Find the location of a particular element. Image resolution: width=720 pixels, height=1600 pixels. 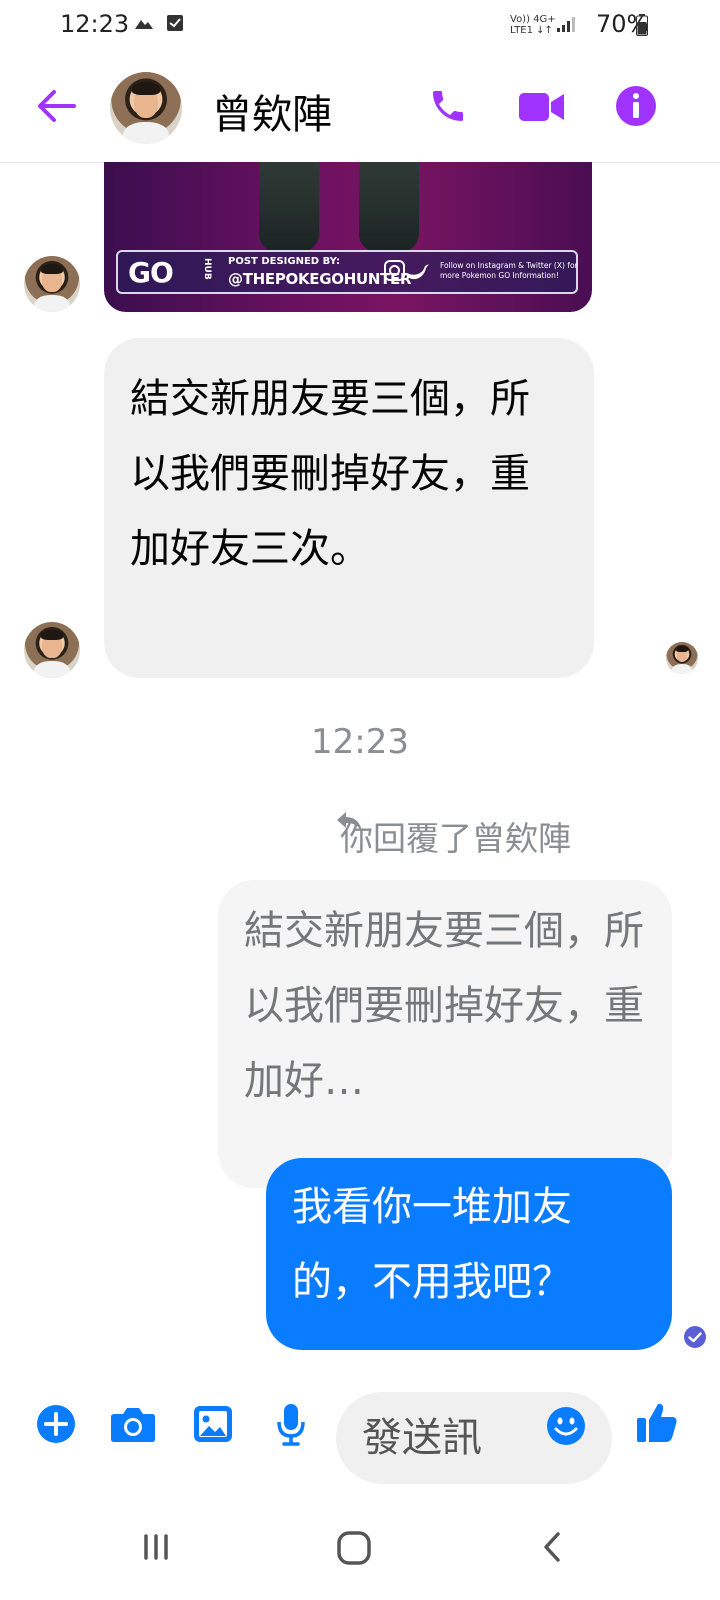

signal-icon is located at coordinates (566, 24).